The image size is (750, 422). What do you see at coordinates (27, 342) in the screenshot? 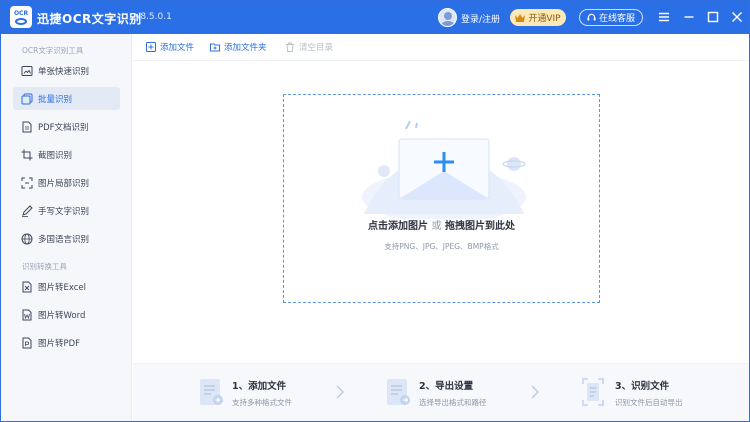
I see `pdf-icon` at bounding box center [27, 342].